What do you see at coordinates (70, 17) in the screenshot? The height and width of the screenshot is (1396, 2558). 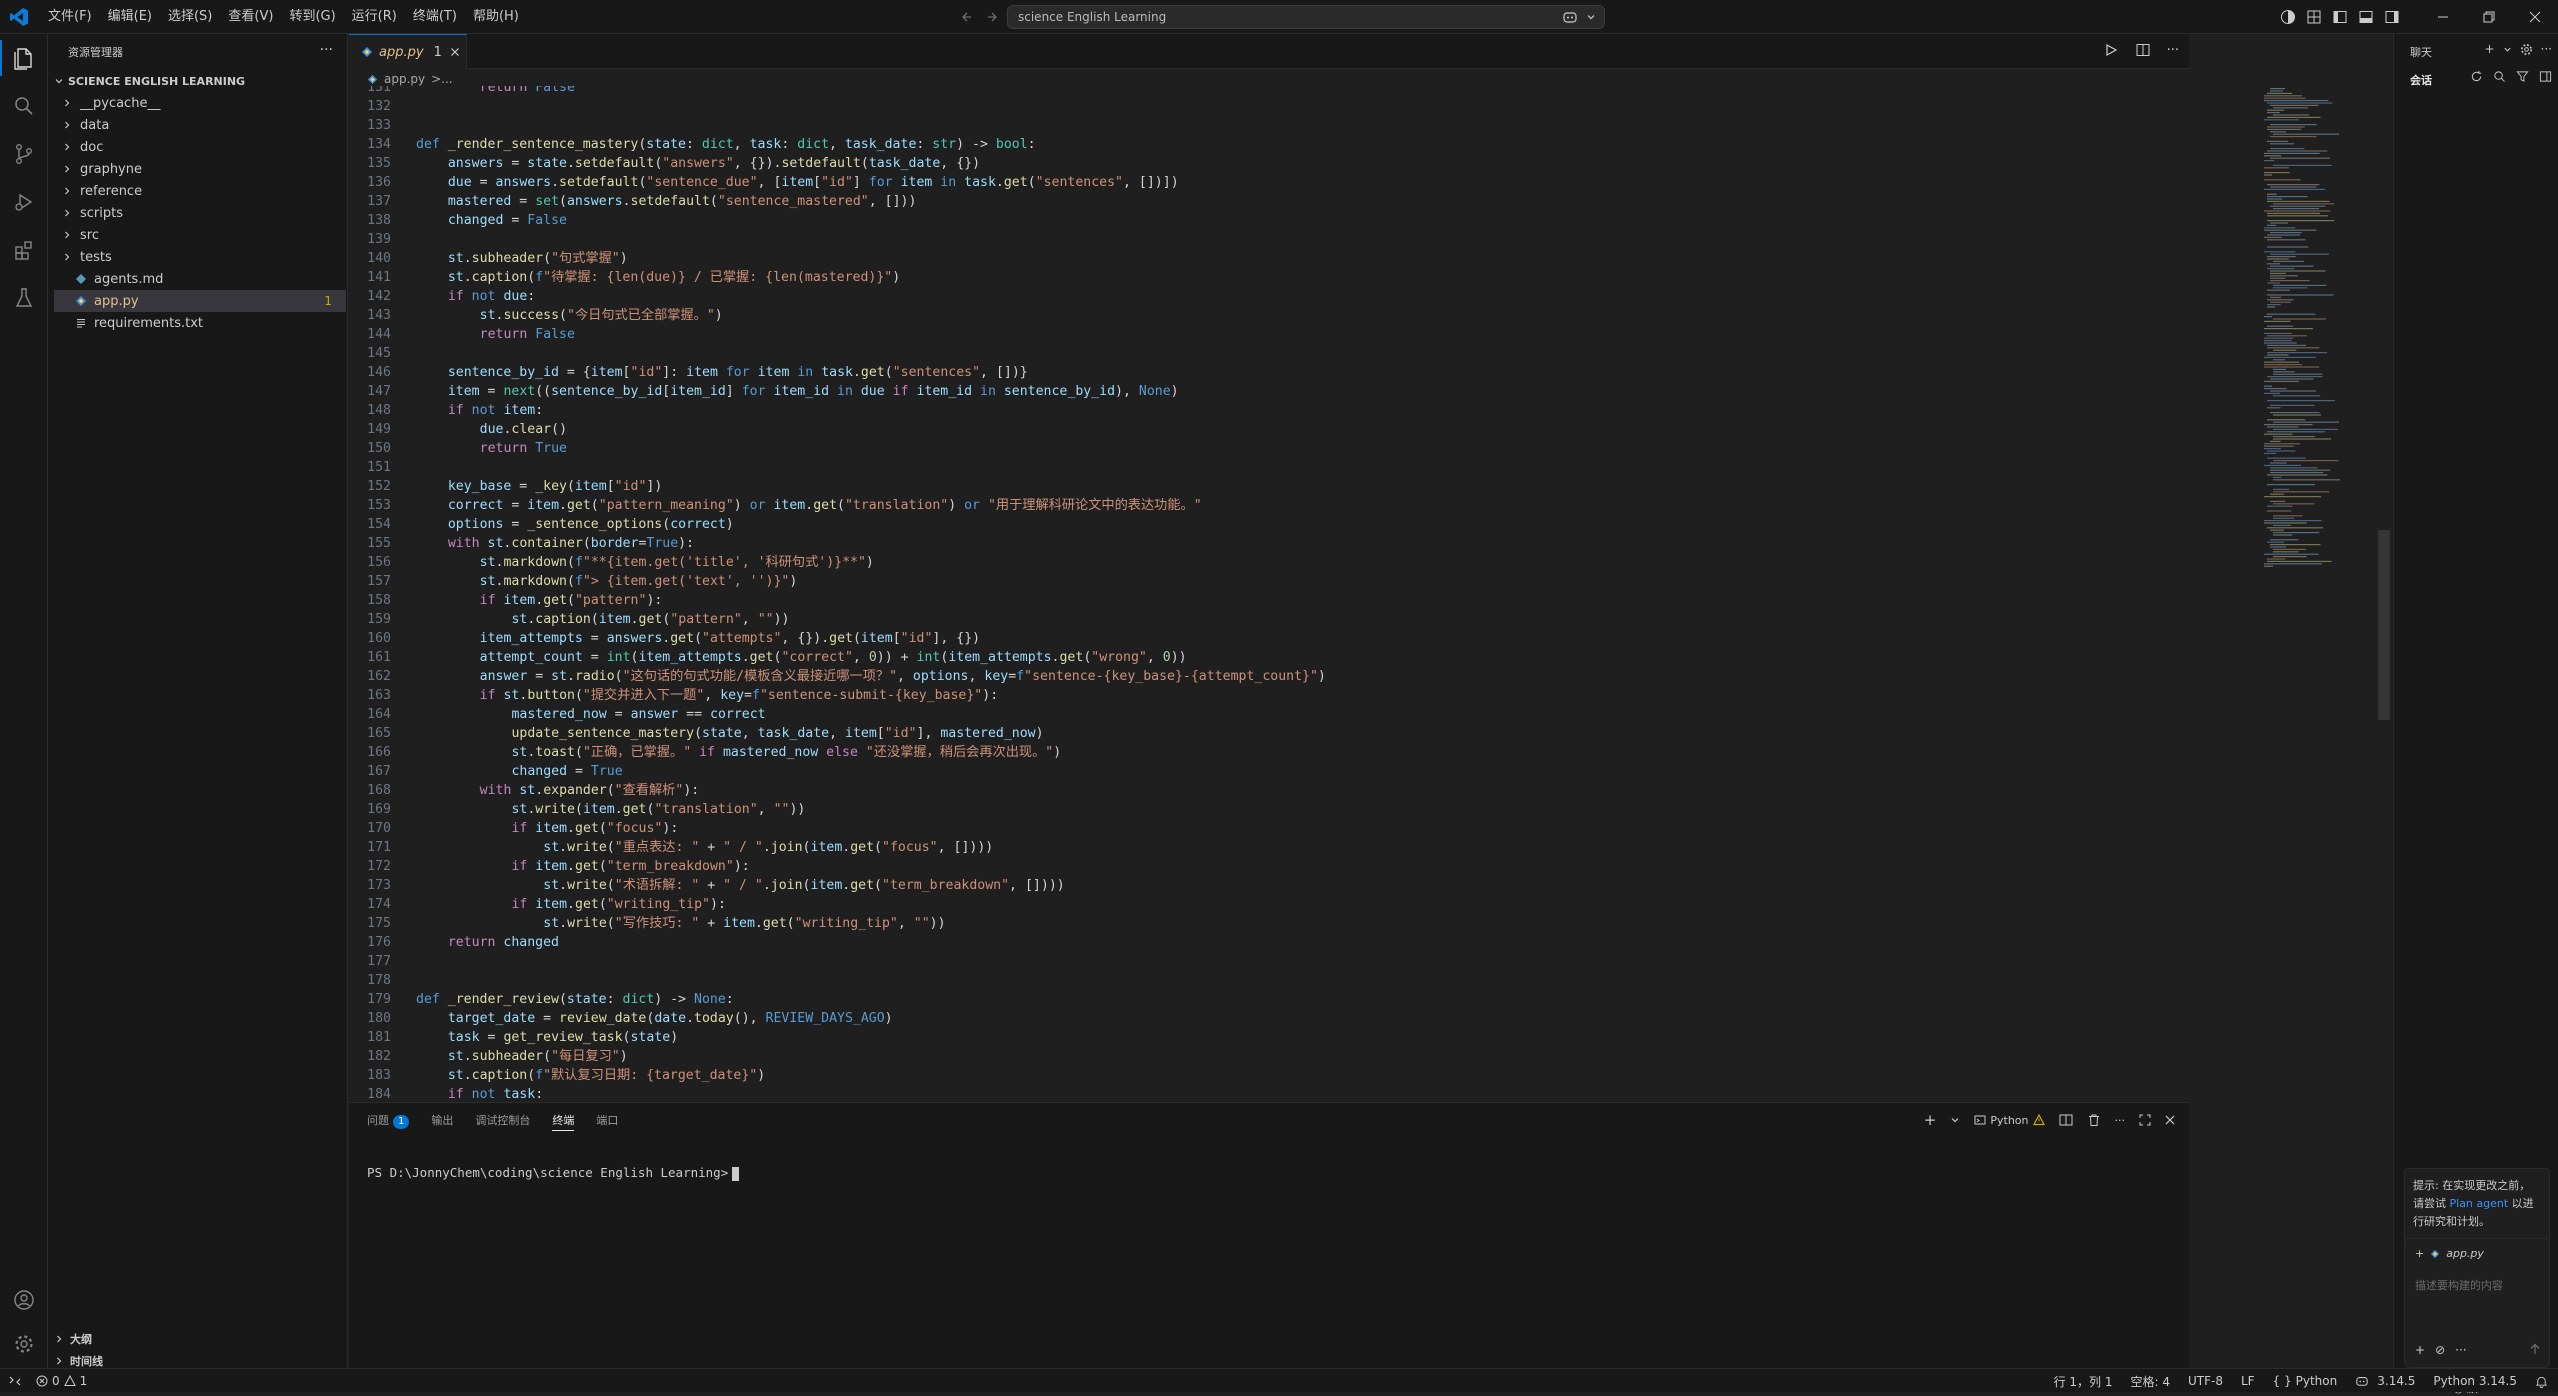 I see `menu-item: 文件(F)` at bounding box center [70, 17].